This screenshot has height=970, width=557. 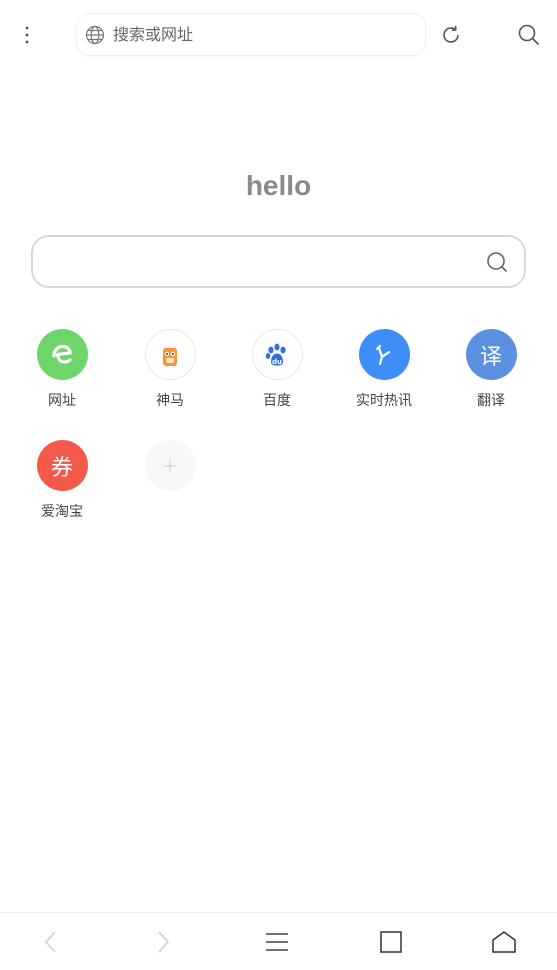 What do you see at coordinates (265, 261) in the screenshot?
I see `main-search-input` at bounding box center [265, 261].